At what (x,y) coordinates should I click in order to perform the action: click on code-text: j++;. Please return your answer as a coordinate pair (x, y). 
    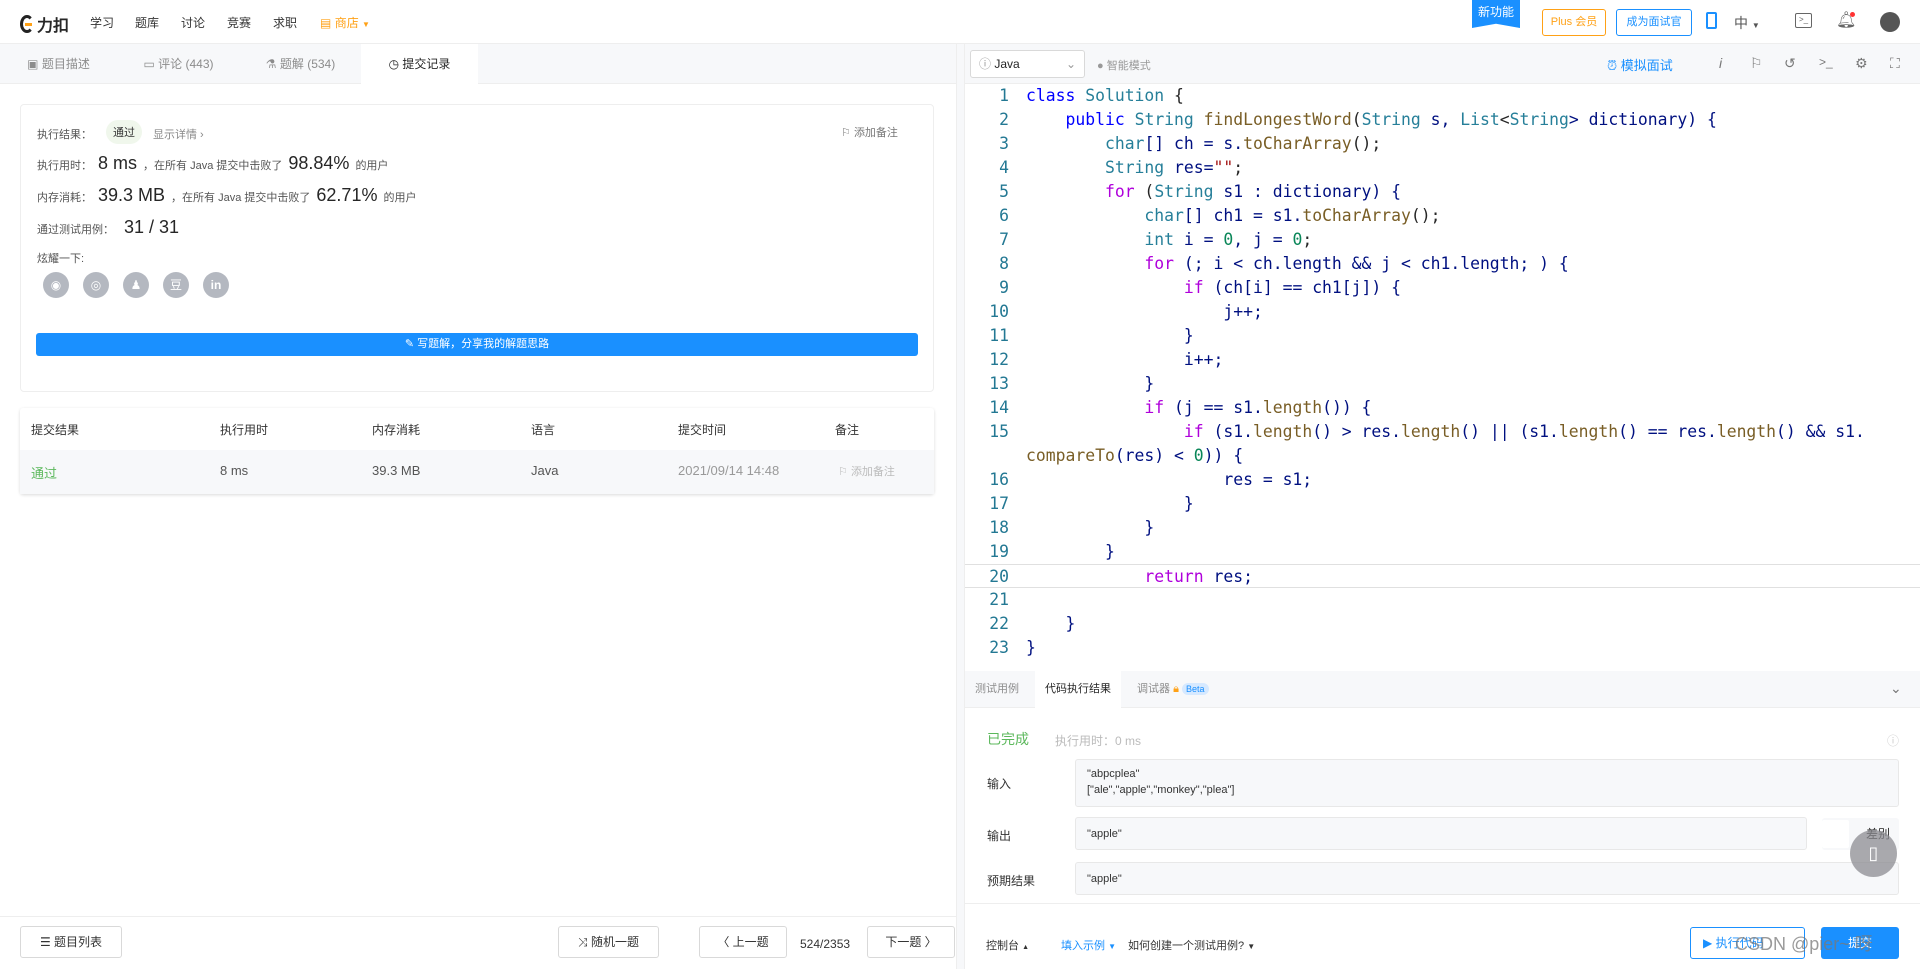
    Looking at the image, I should click on (1144, 312).